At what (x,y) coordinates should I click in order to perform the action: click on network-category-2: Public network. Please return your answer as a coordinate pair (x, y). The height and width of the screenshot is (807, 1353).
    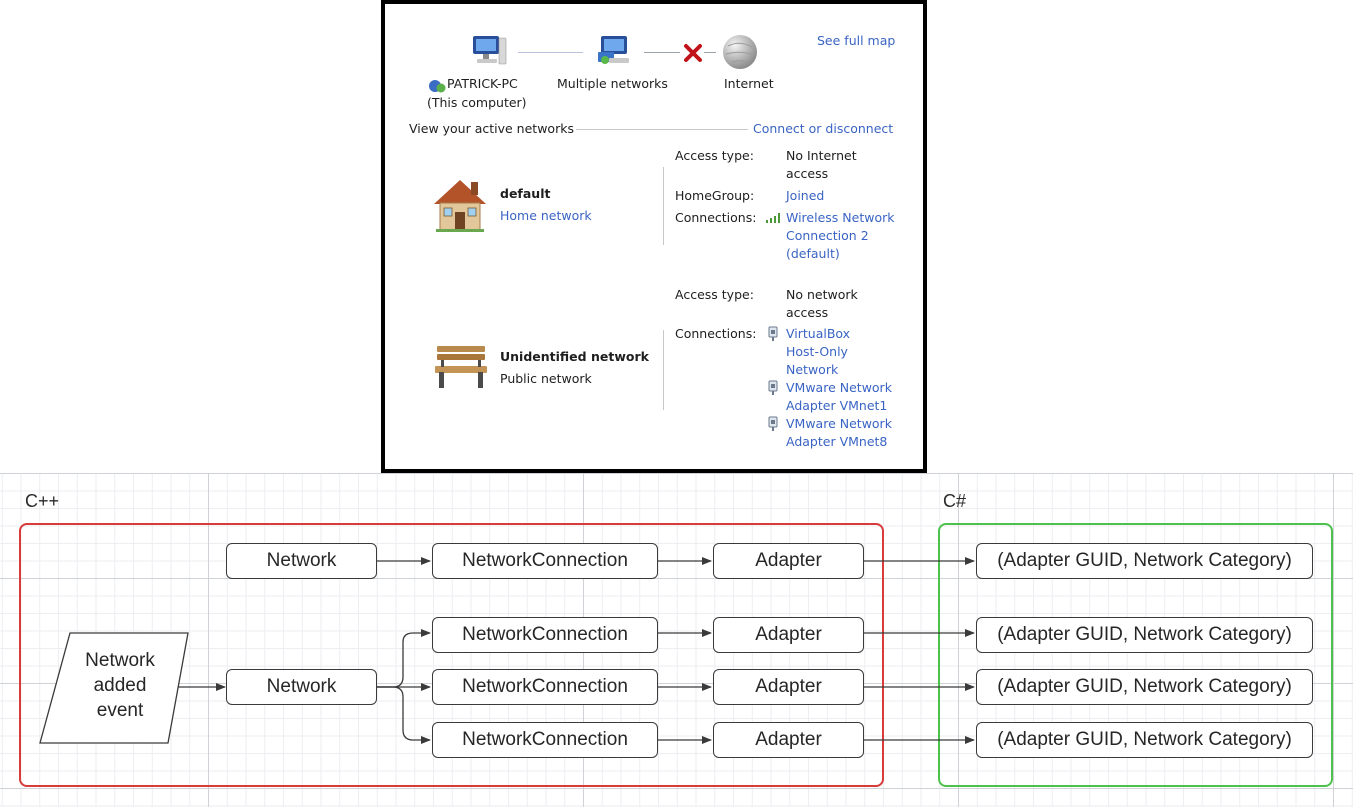
    Looking at the image, I should click on (546, 378).